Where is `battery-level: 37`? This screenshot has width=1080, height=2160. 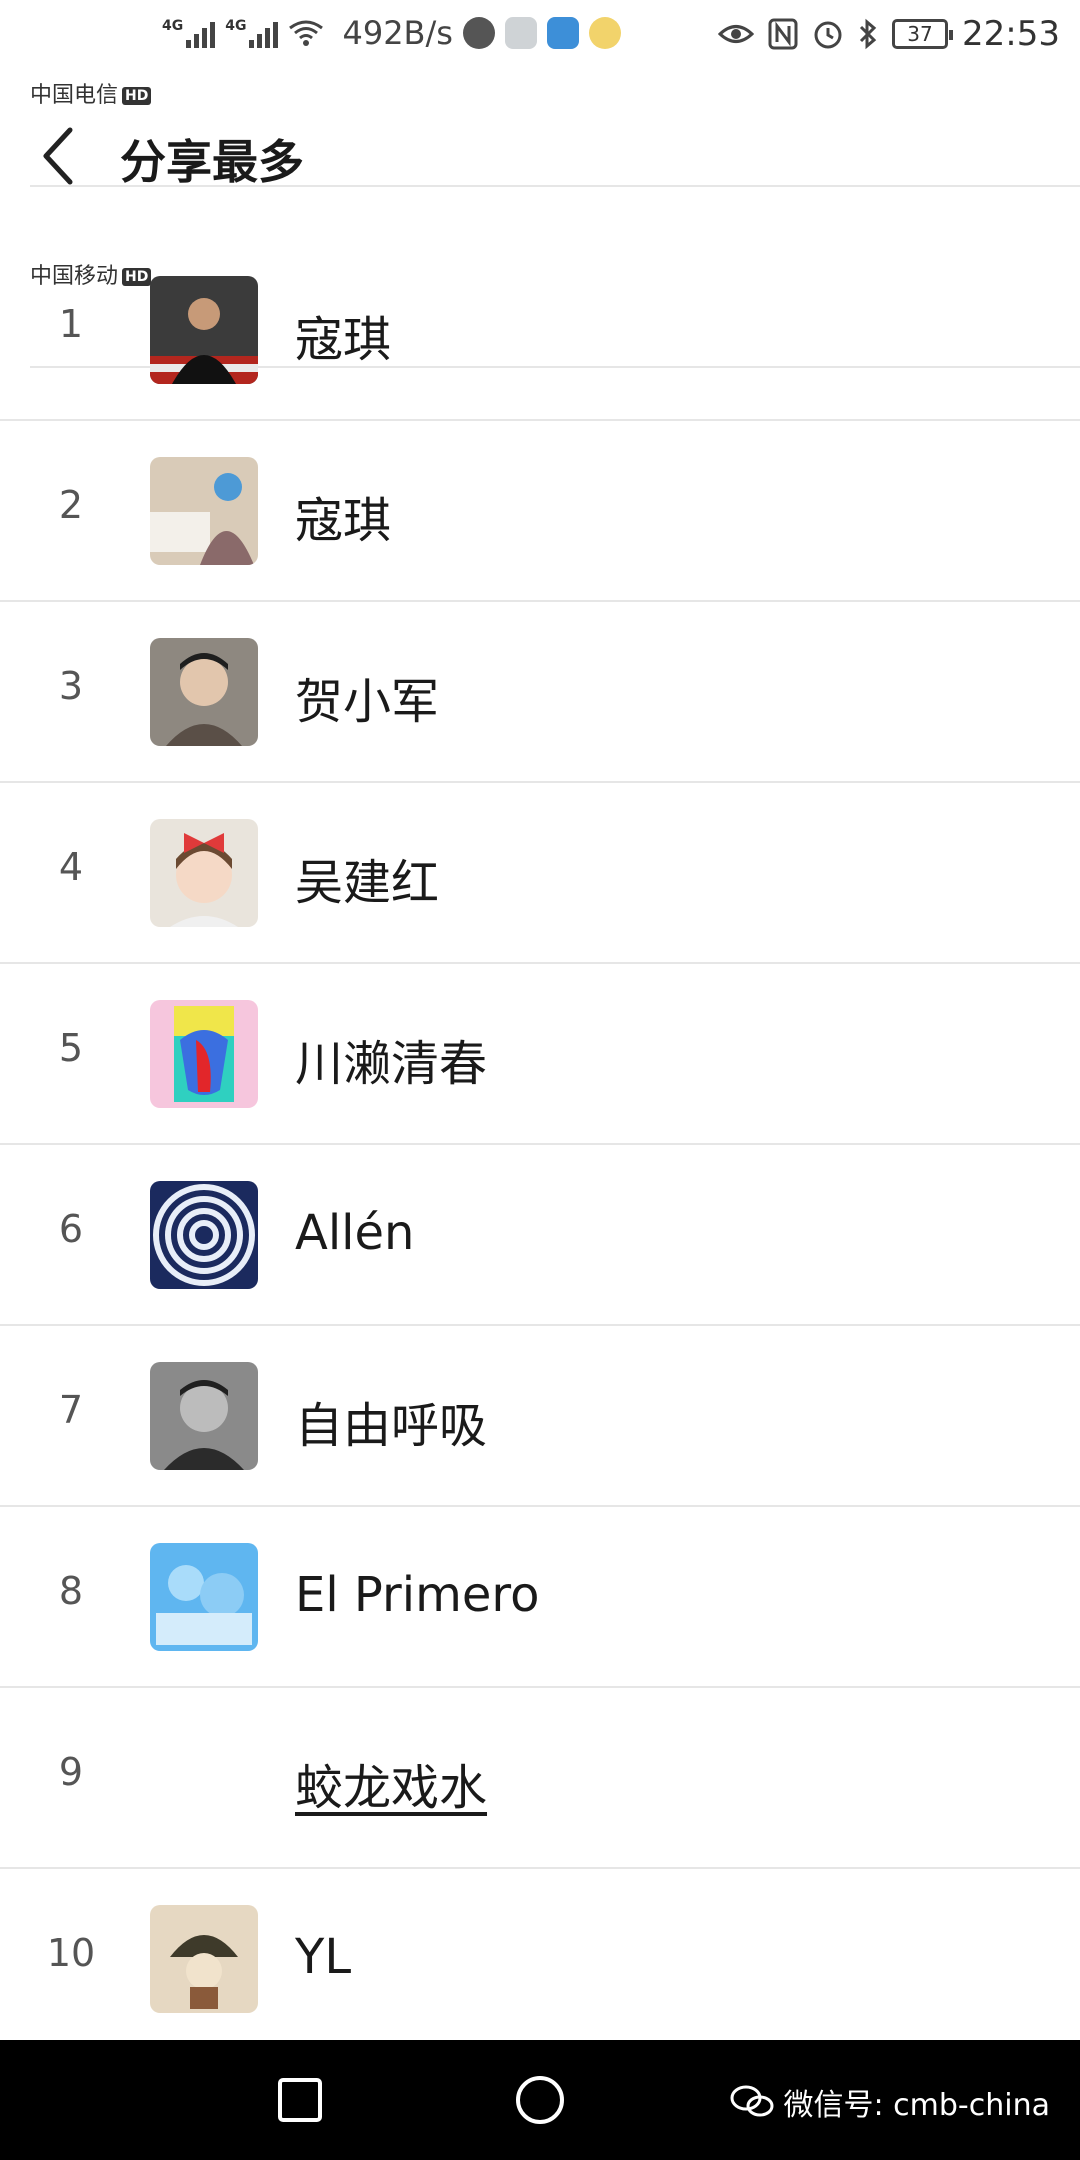
battery-level: 37 is located at coordinates (920, 34).